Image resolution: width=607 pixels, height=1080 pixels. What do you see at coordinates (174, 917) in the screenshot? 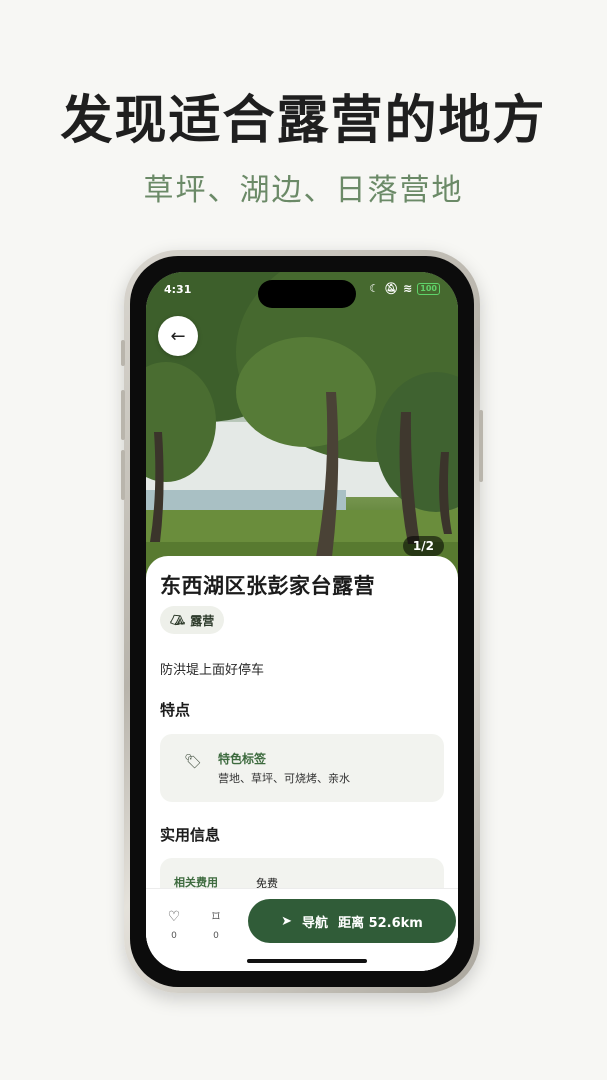
I see `heart-icon: ♡` at bounding box center [174, 917].